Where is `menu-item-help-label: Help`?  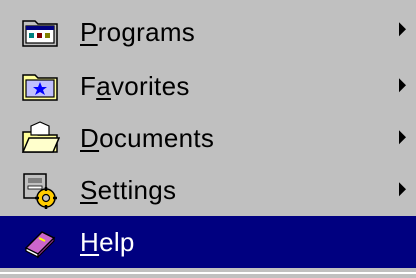 menu-item-help-label: Help is located at coordinates (107, 241).